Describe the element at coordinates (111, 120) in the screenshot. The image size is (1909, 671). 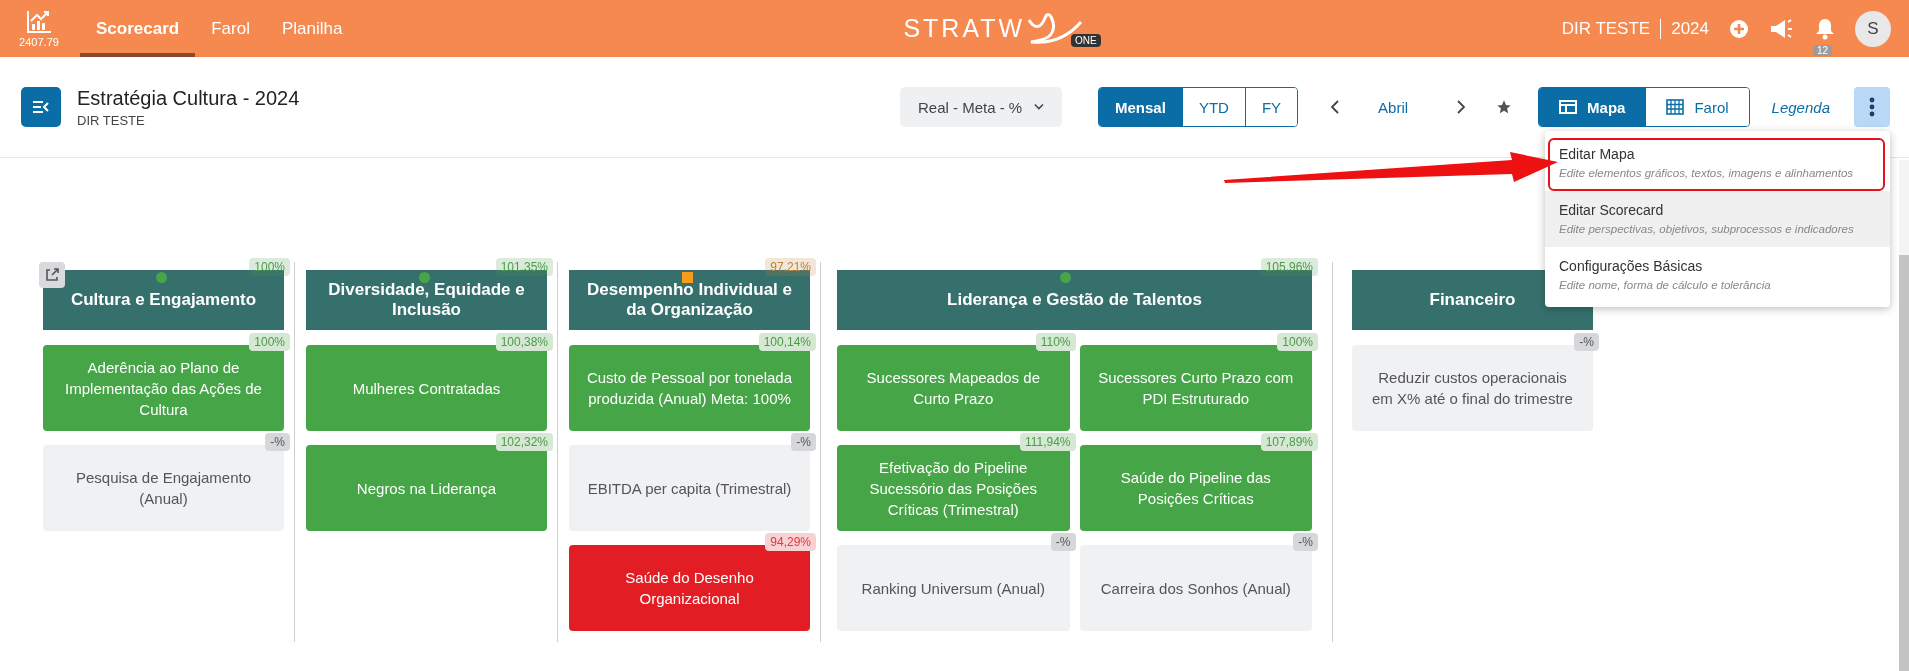
I see `page-subtitle: DIR TESTE` at that location.